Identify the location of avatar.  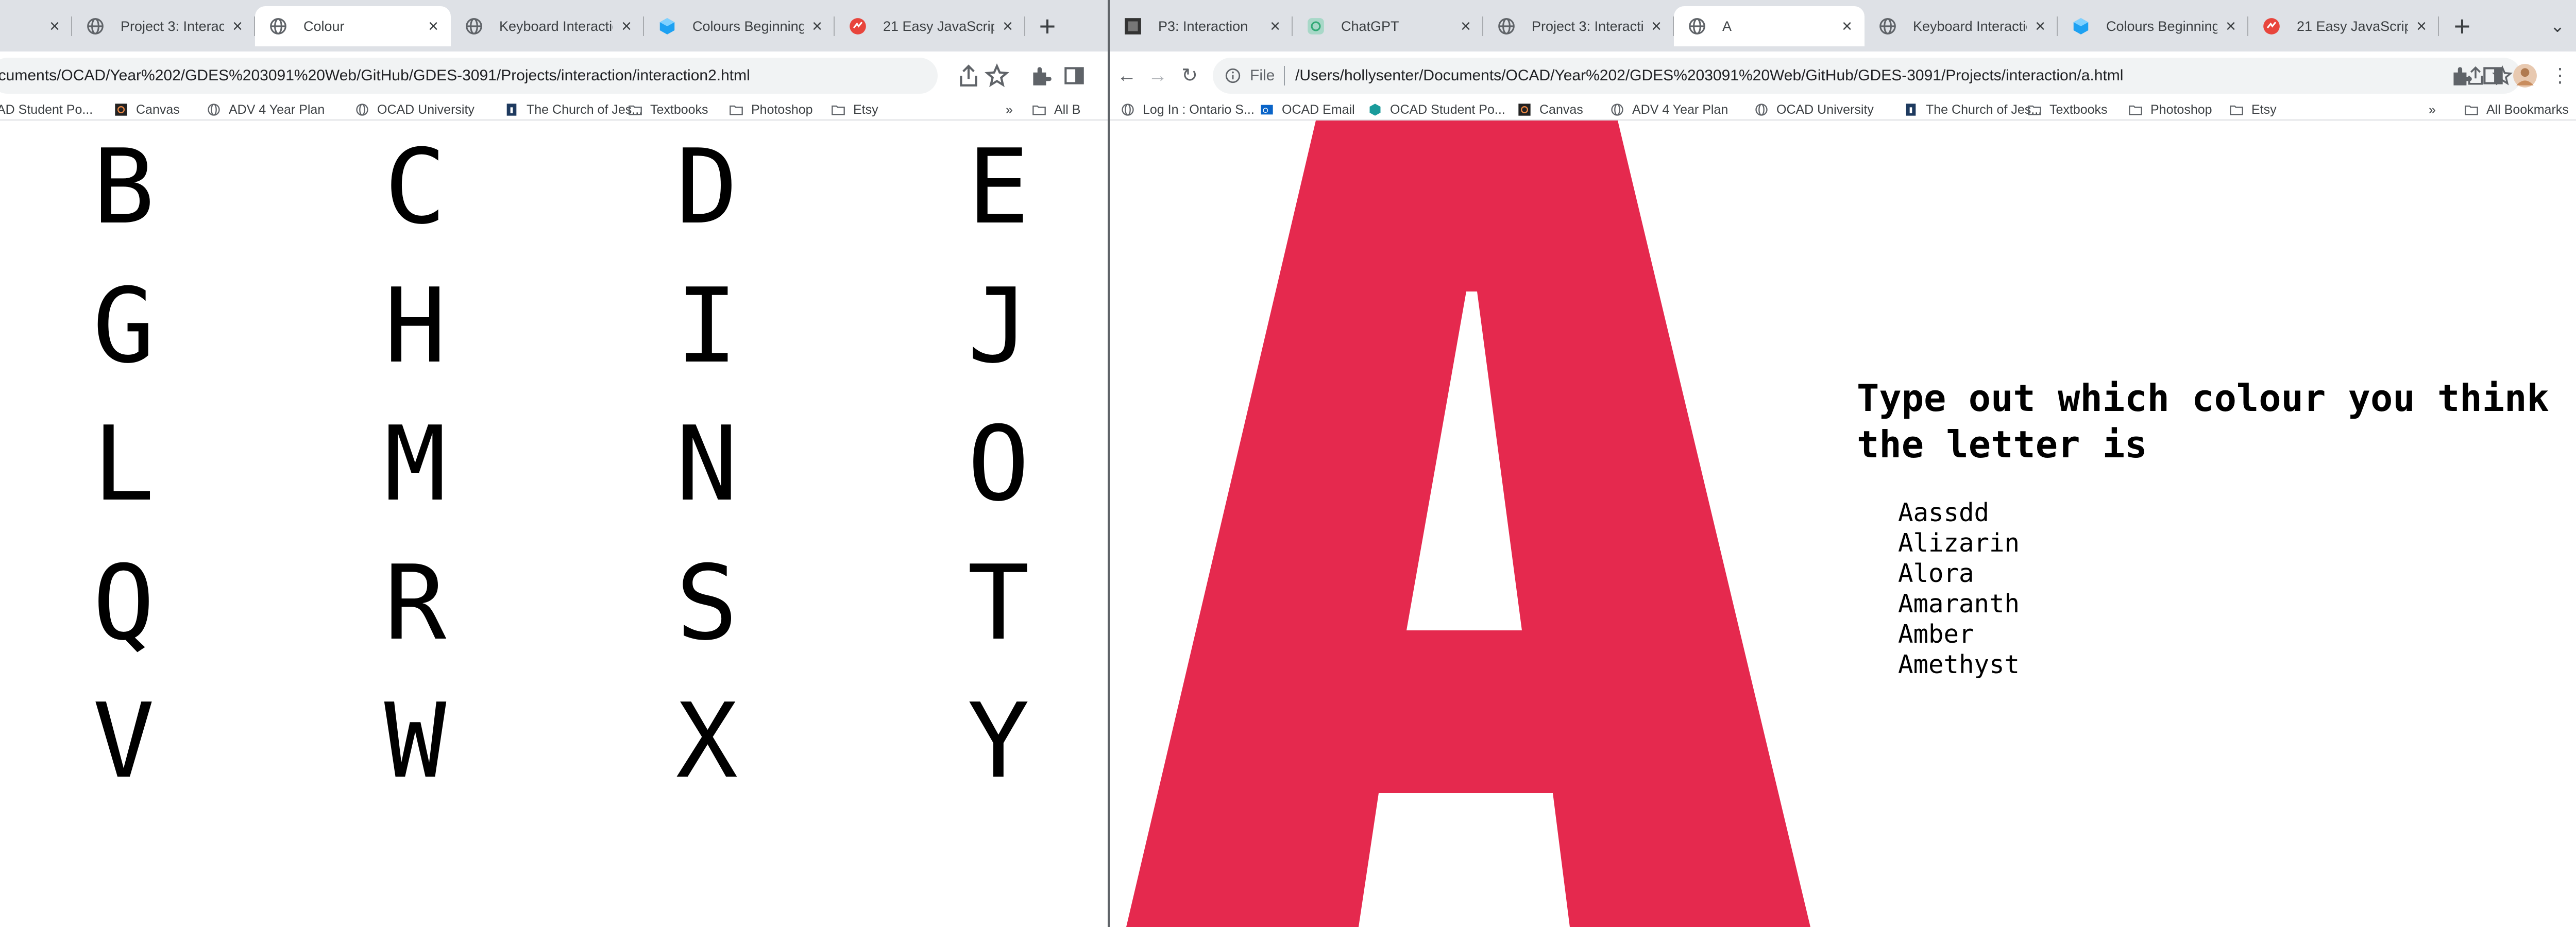
(2525, 76).